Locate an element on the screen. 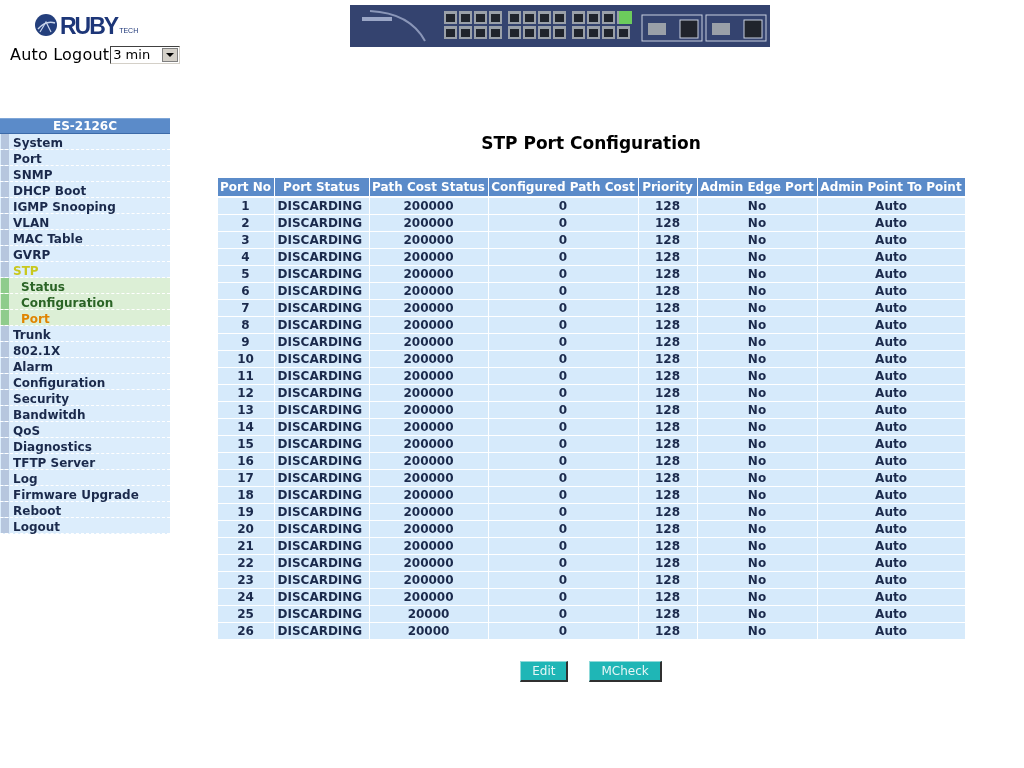  logo-globe-icon is located at coordinates (46, 25).